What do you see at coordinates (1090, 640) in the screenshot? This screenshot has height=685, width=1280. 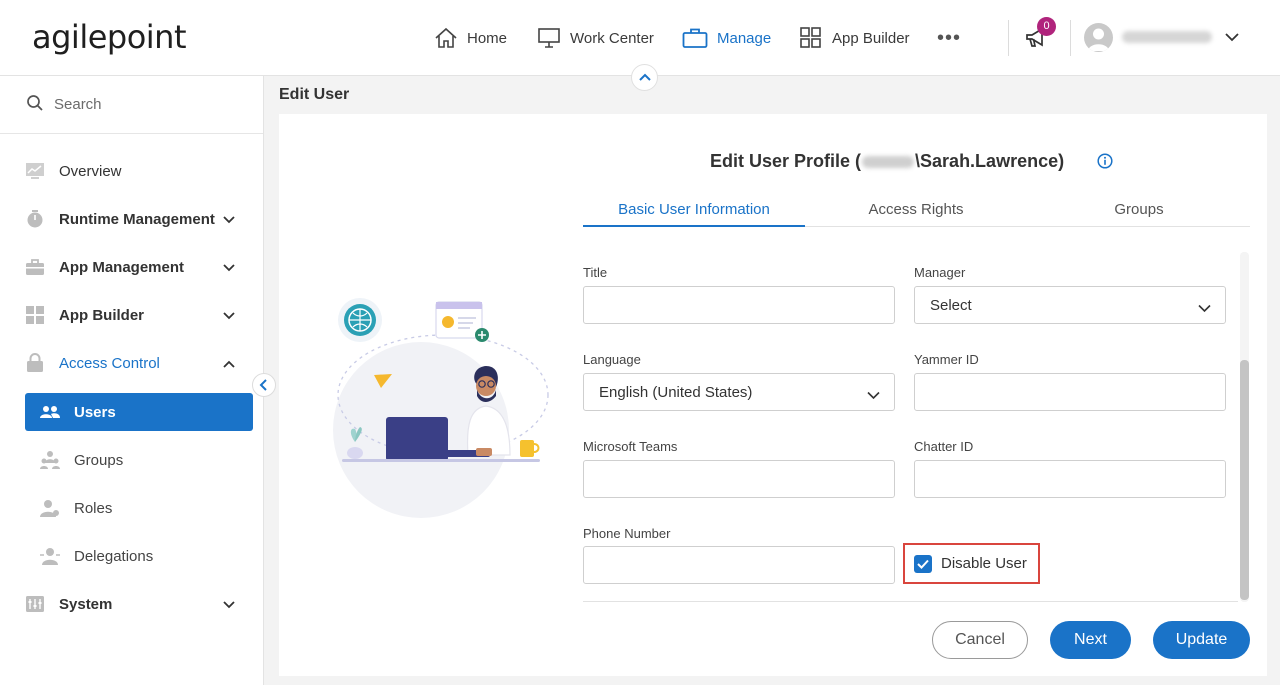 I see `next-button: Next` at bounding box center [1090, 640].